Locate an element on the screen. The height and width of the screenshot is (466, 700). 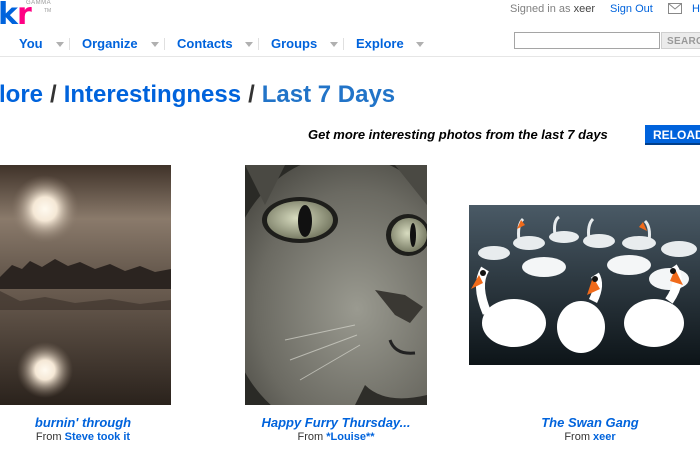
reload-button: RELOAD is located at coordinates (672, 135).